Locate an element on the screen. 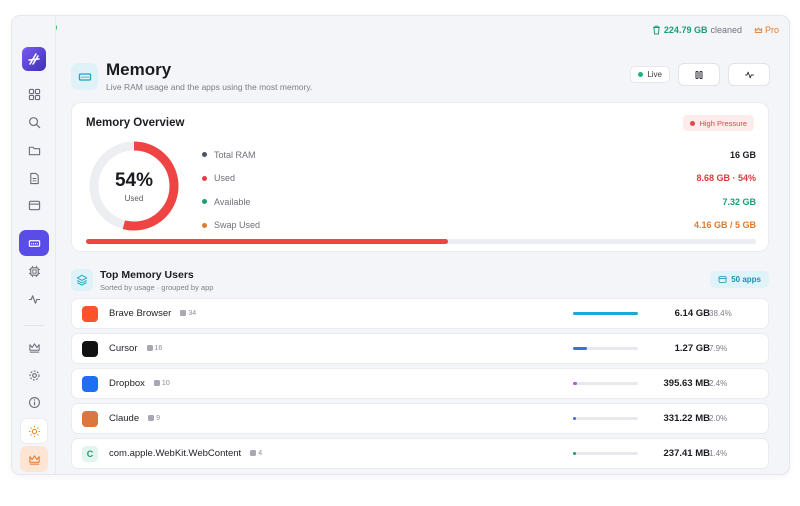 This screenshot has width=800, height=506. pro-label: Pro is located at coordinates (771, 30).